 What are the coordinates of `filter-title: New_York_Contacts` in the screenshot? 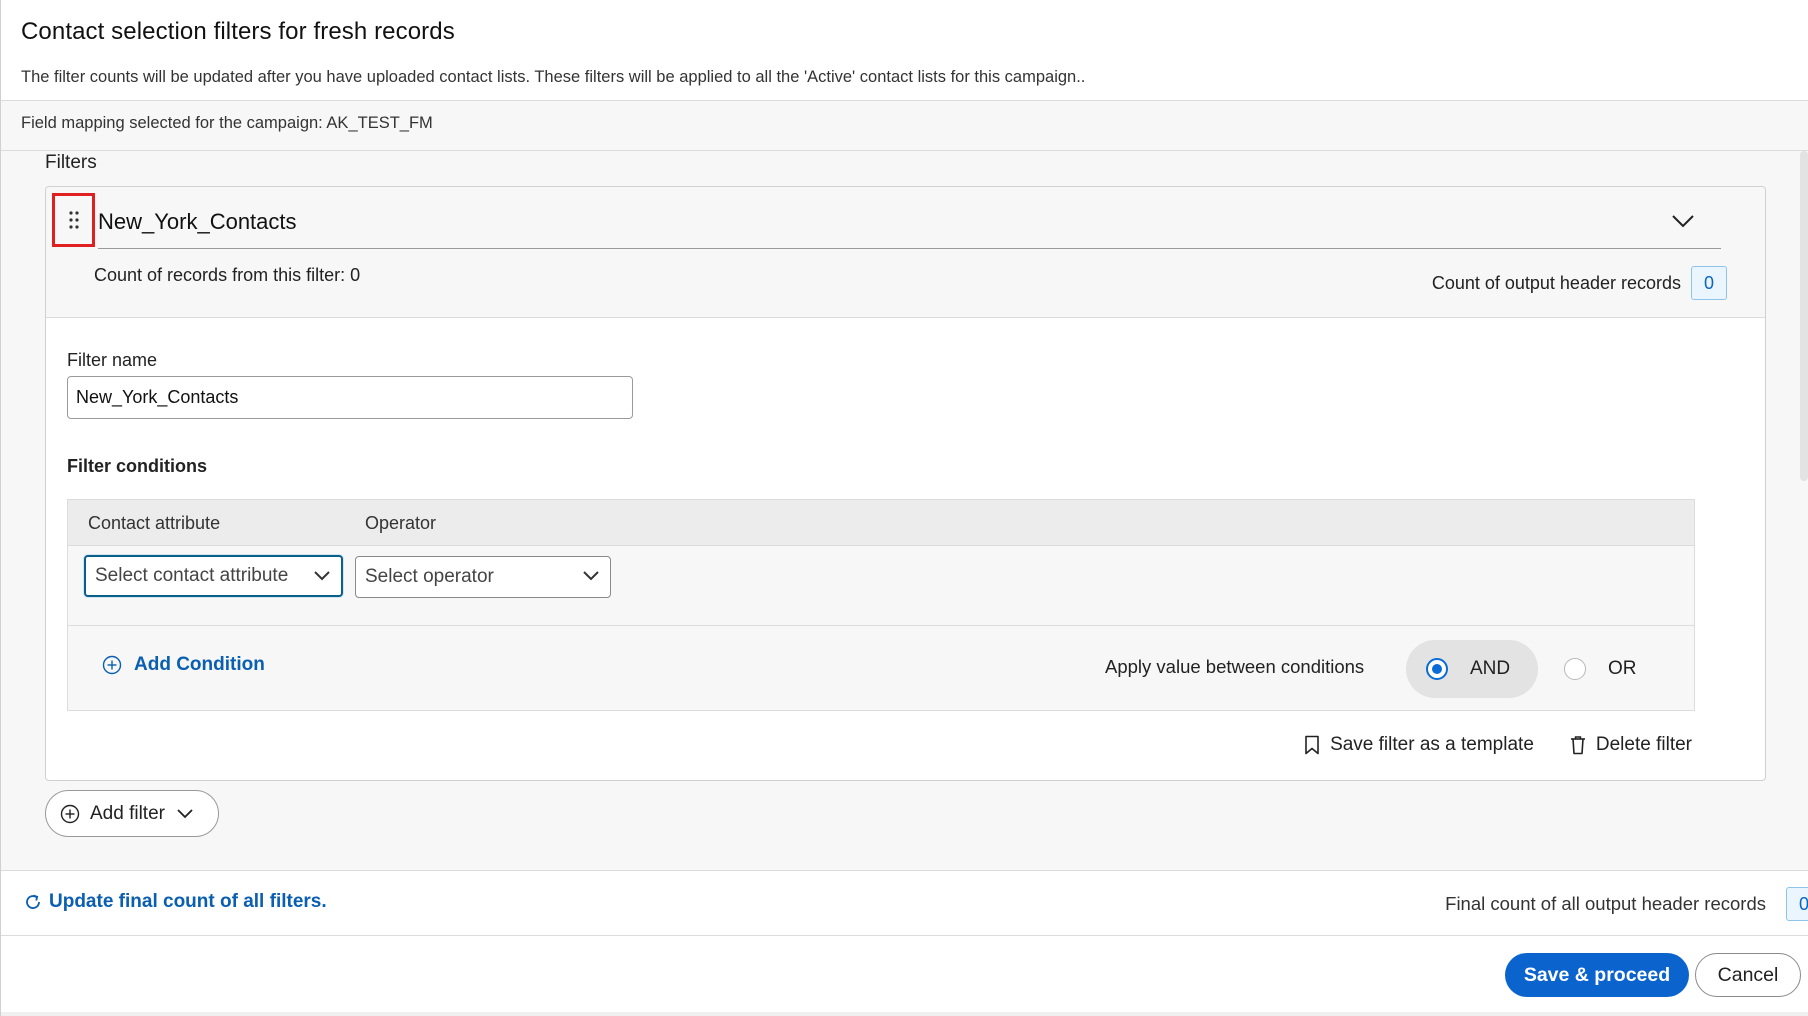 It's located at (197, 221).